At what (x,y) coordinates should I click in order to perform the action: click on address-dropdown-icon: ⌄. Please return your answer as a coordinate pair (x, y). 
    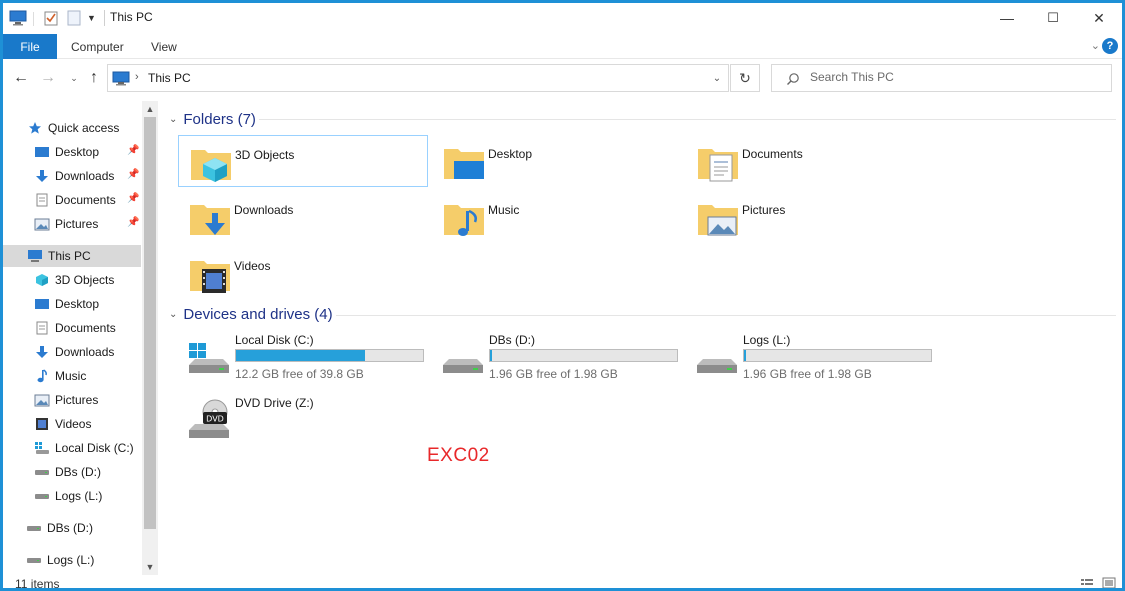
    Looking at the image, I should click on (717, 78).